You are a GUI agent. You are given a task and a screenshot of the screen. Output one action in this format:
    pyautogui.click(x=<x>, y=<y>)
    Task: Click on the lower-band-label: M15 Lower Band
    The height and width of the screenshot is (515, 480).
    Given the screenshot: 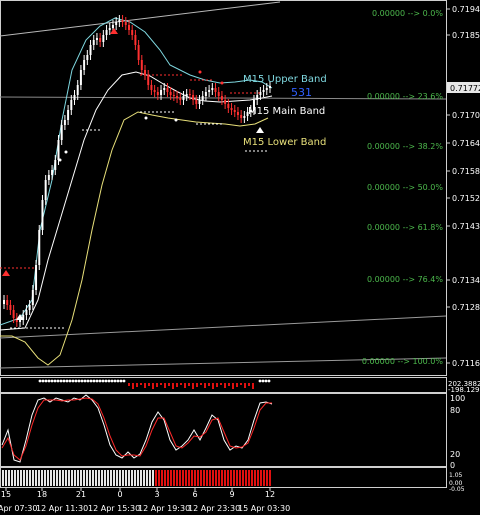 What is the action you would take?
    pyautogui.click(x=284, y=142)
    